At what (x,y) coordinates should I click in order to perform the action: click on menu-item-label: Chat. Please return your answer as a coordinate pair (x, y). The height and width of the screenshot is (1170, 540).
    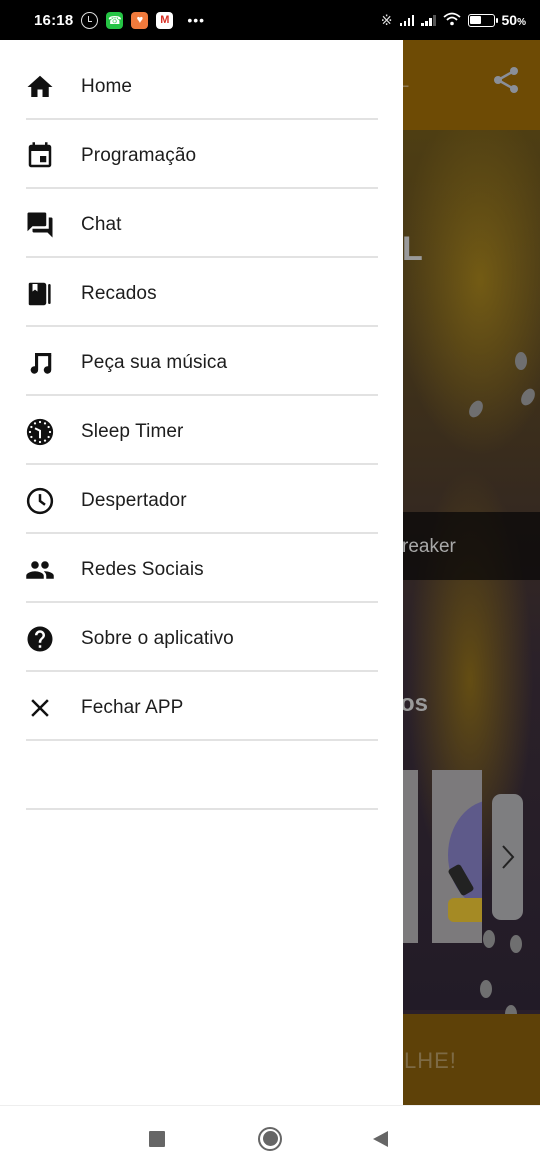
    Looking at the image, I should click on (101, 224).